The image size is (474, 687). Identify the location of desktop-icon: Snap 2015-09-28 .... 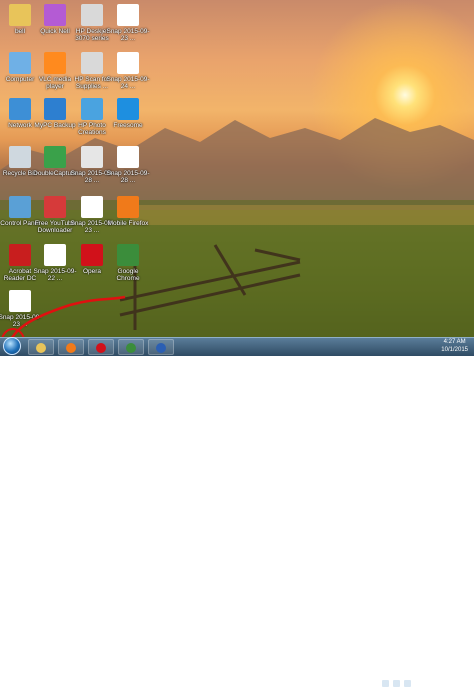
(128, 165).